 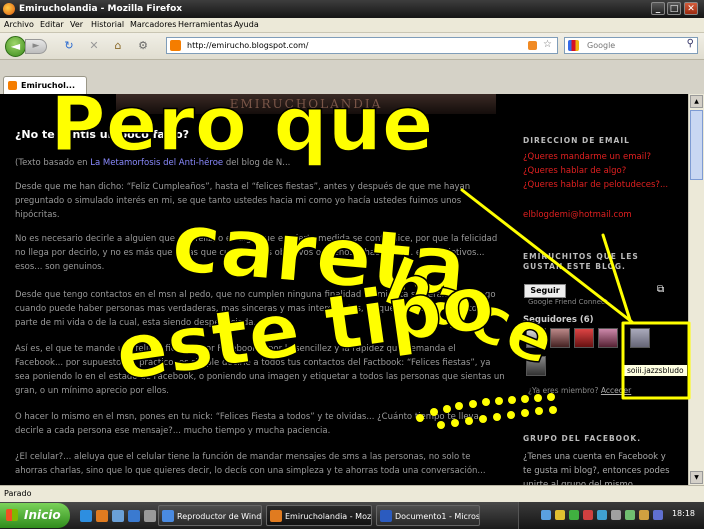 What do you see at coordinates (696, 101) in the screenshot?
I see `scroll-up-arrow: ▲` at bounding box center [696, 101].